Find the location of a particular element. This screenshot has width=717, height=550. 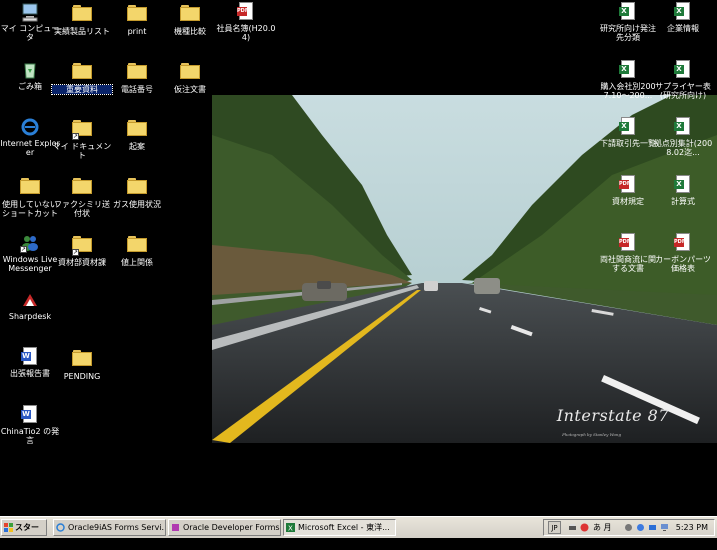

windows-logo-icon is located at coordinates (8, 527).